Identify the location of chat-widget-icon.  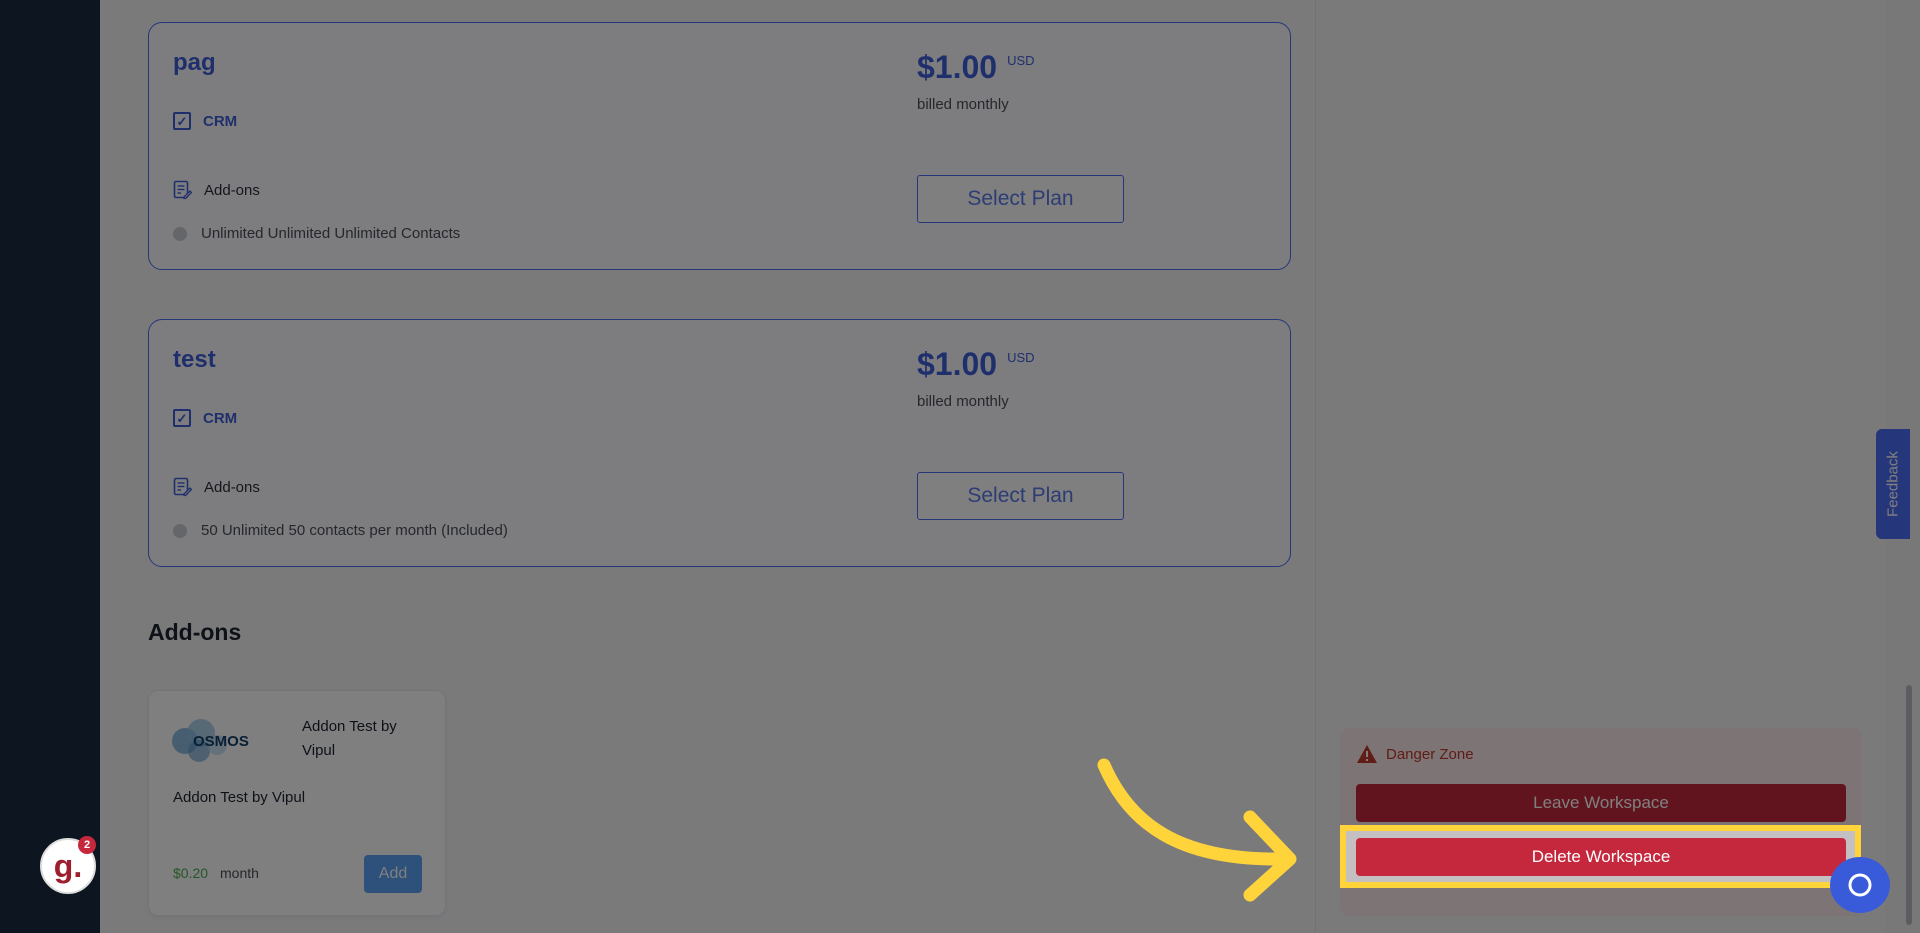
(1860, 885).